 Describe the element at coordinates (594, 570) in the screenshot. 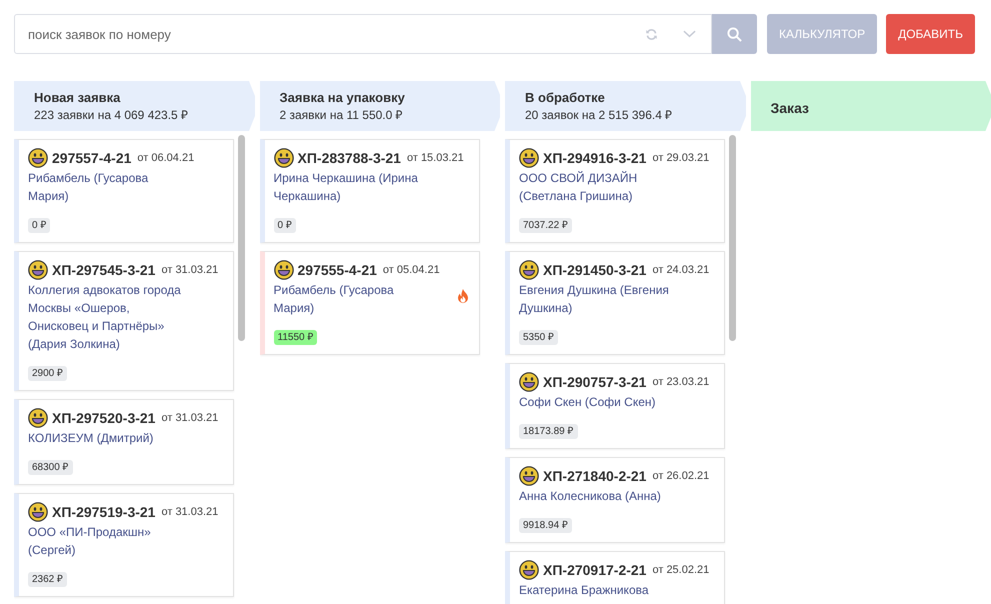

I see `order-number: ХП-270917-2-21` at that location.